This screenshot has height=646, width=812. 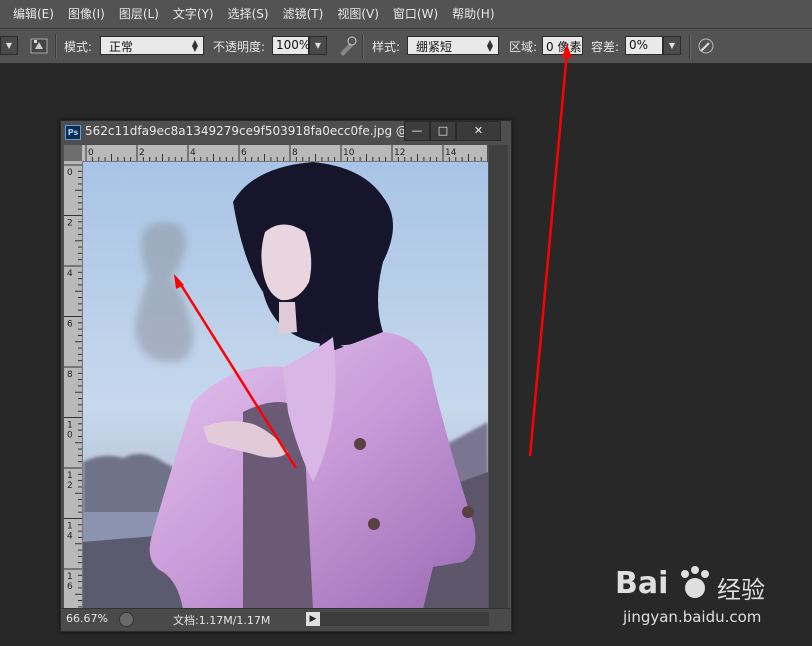 What do you see at coordinates (567, 51) in the screenshot?
I see `red-arrowhead` at bounding box center [567, 51].